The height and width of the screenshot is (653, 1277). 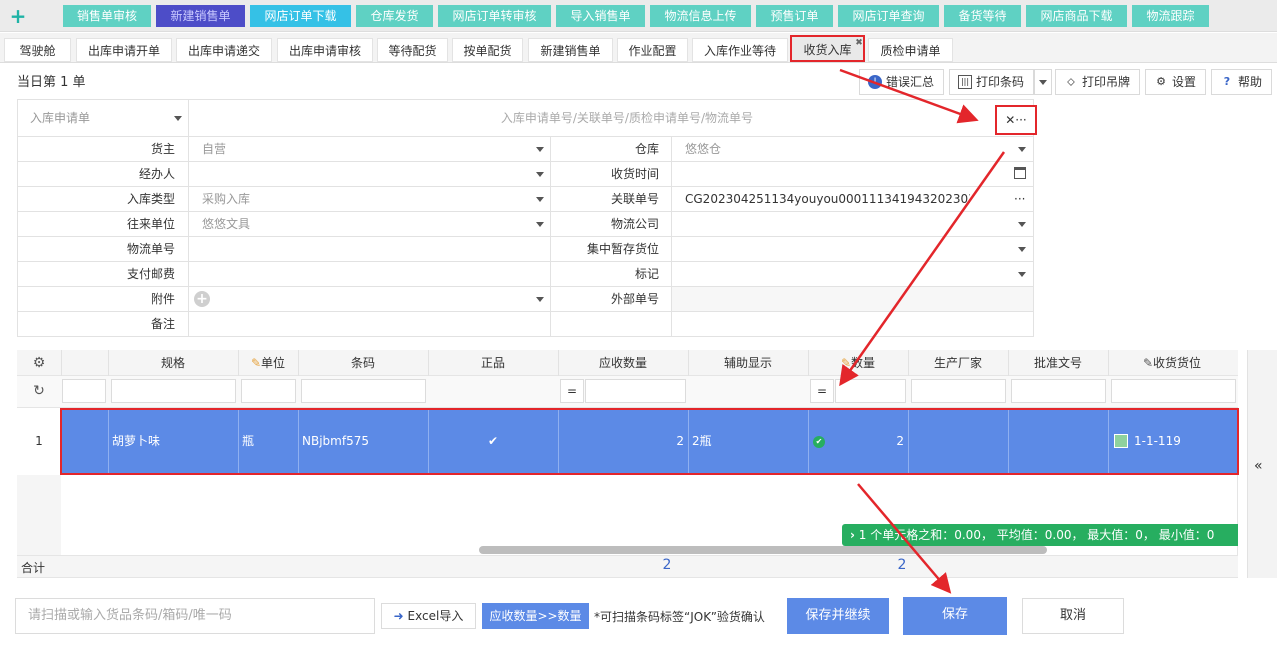 I want to click on annotation-arrows, so click(x=922, y=331).